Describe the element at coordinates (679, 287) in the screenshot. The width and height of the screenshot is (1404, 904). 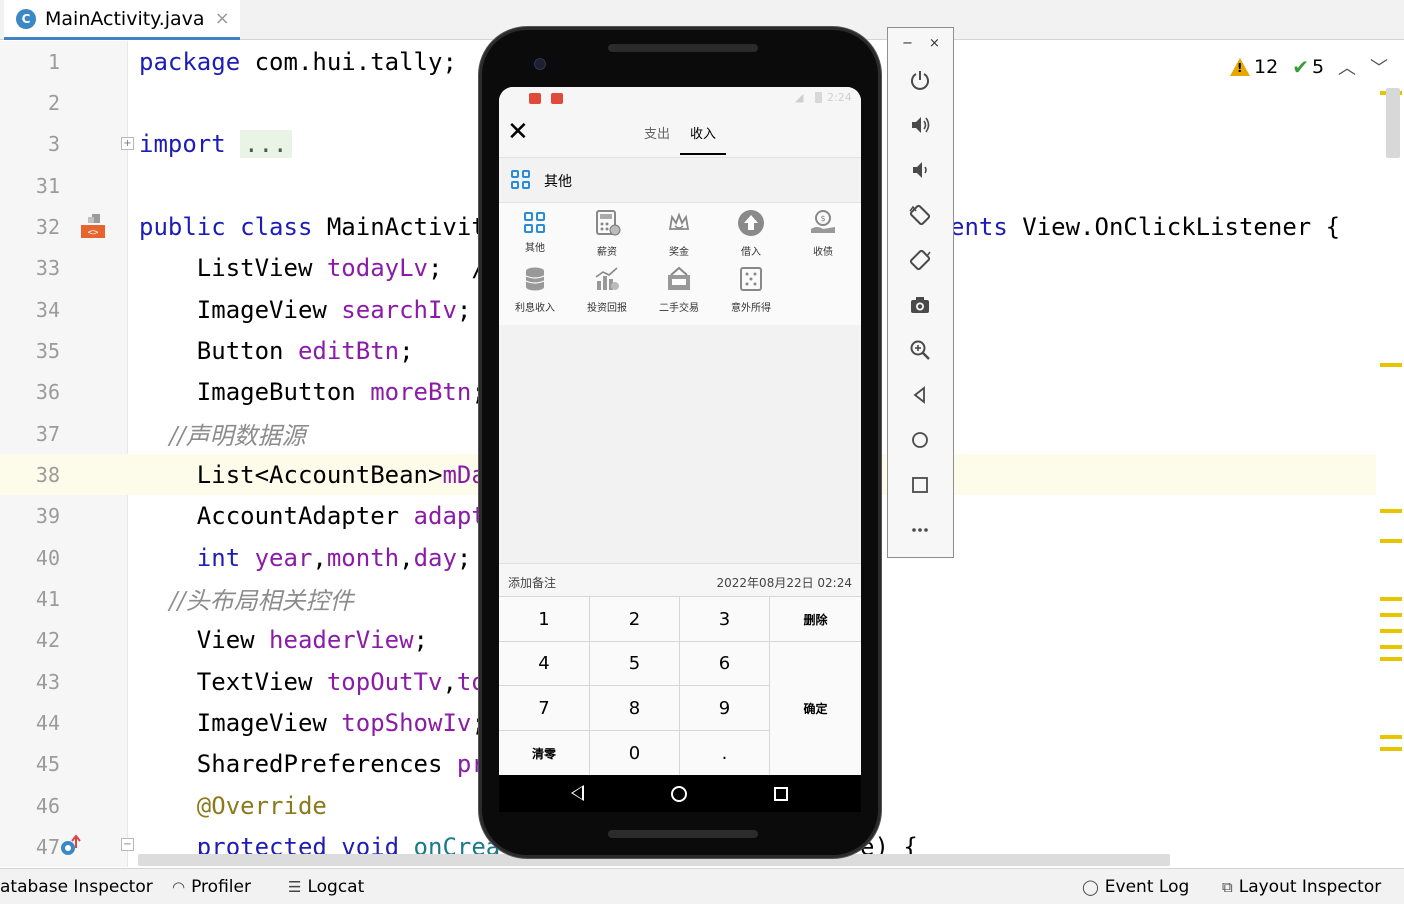
I see `category-secondhand: 二手交易` at that location.